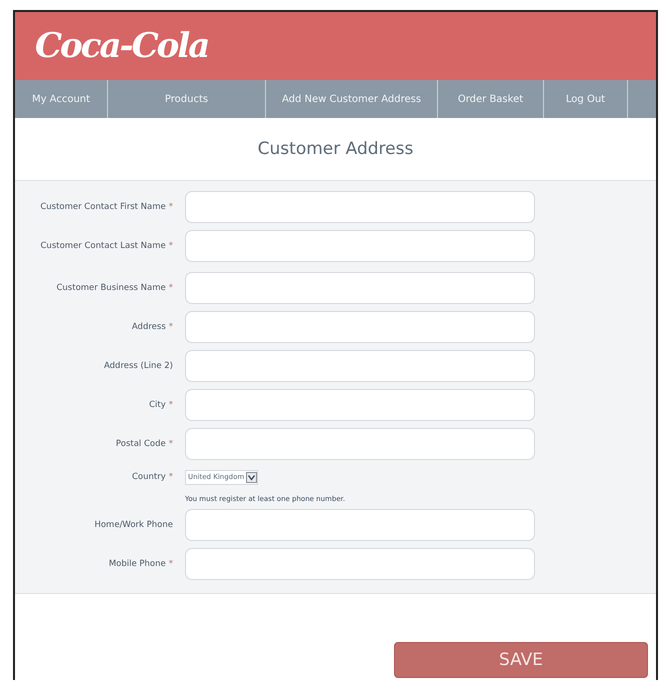 This screenshot has height=682, width=663. I want to click on field-label: Address (Line 2), so click(137, 366).